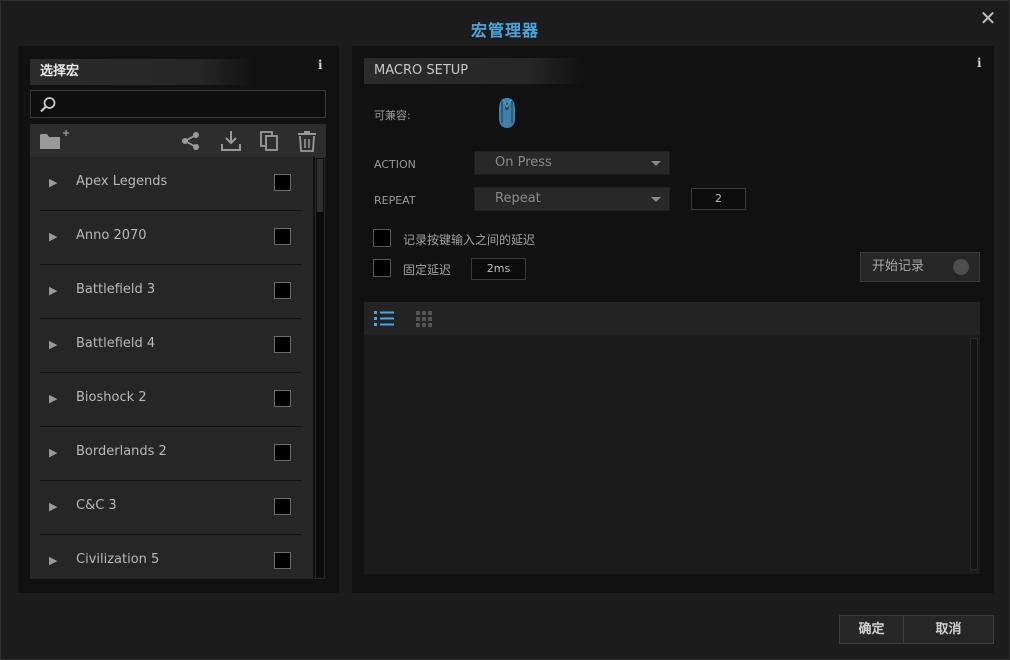 Image resolution: width=1010 pixels, height=660 pixels. Describe the element at coordinates (392, 115) in the screenshot. I see `compatible-label: 可兼容:` at that location.